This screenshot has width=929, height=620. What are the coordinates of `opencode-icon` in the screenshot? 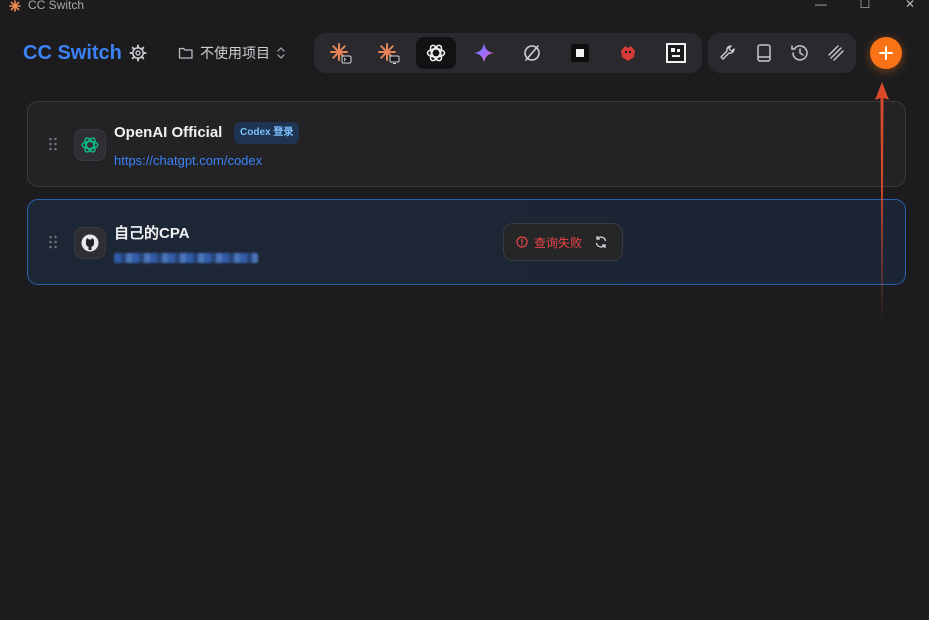 It's located at (532, 53).